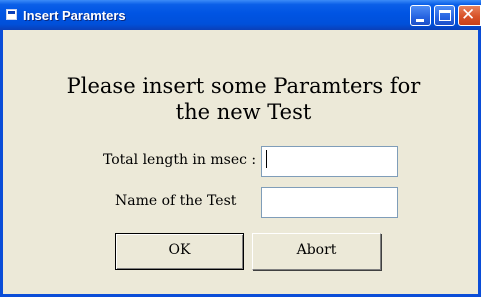 The width and height of the screenshot is (481, 297). Describe the element at coordinates (243, 86) in the screenshot. I see `heading-line-1: Please insert some Paramters for` at that location.